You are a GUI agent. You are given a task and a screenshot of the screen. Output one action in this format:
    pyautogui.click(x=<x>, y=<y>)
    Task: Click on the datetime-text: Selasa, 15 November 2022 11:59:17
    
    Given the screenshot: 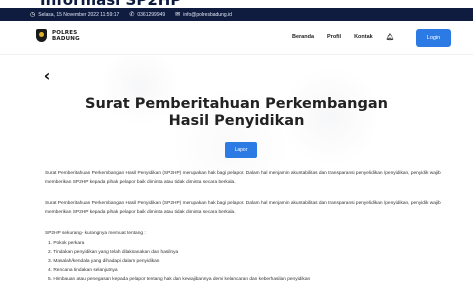 What is the action you would take?
    pyautogui.click(x=79, y=14)
    